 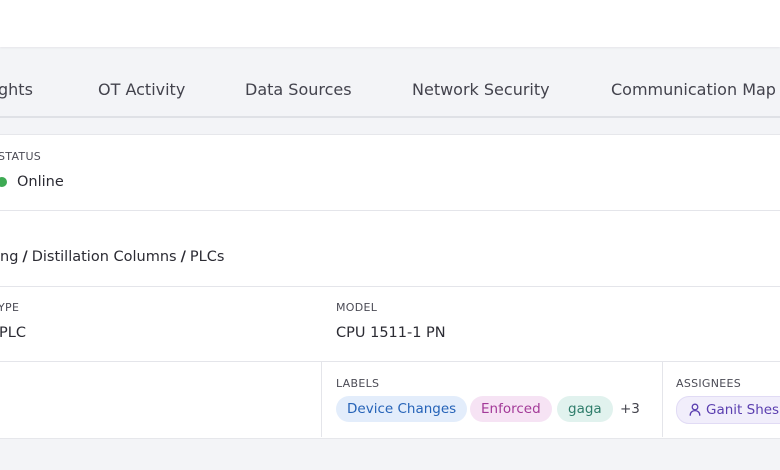 I want to click on tab-data-sources: Data Sources, so click(x=298, y=89).